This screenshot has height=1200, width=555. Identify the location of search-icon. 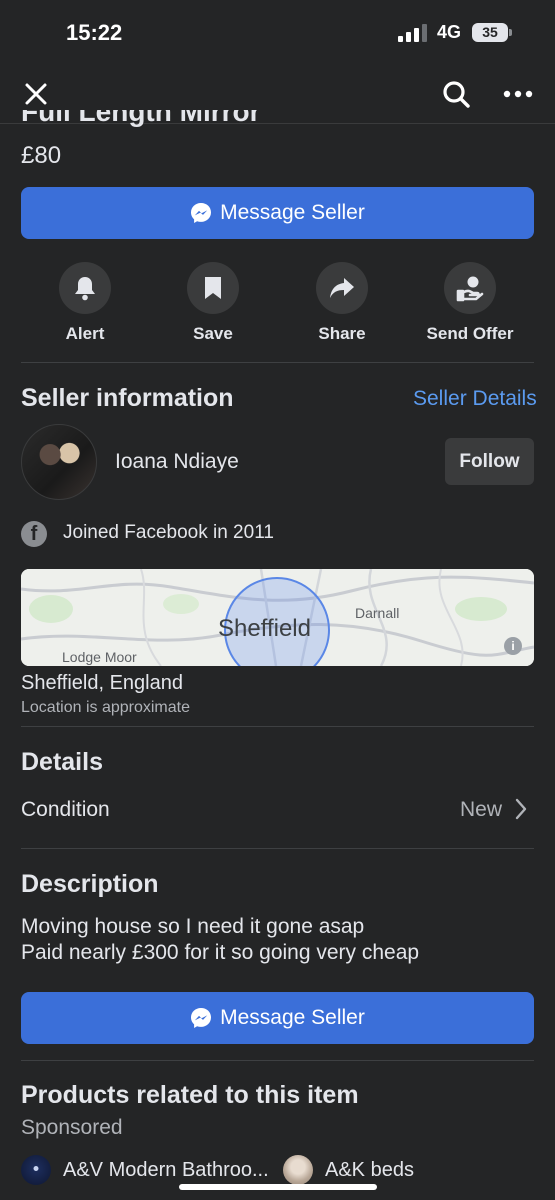
(456, 94).